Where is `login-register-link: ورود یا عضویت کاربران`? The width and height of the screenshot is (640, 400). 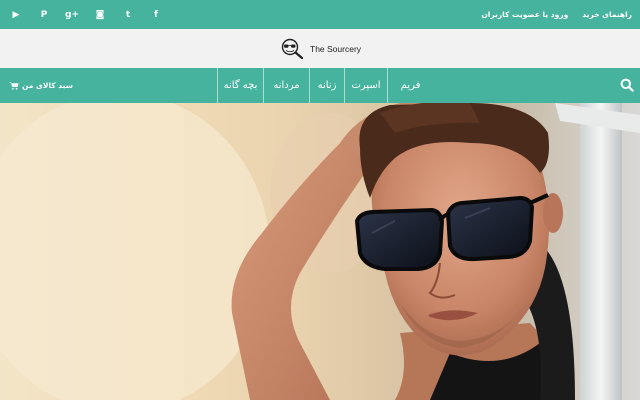 login-register-link: ورود یا عضویت کاربران is located at coordinates (524, 14).